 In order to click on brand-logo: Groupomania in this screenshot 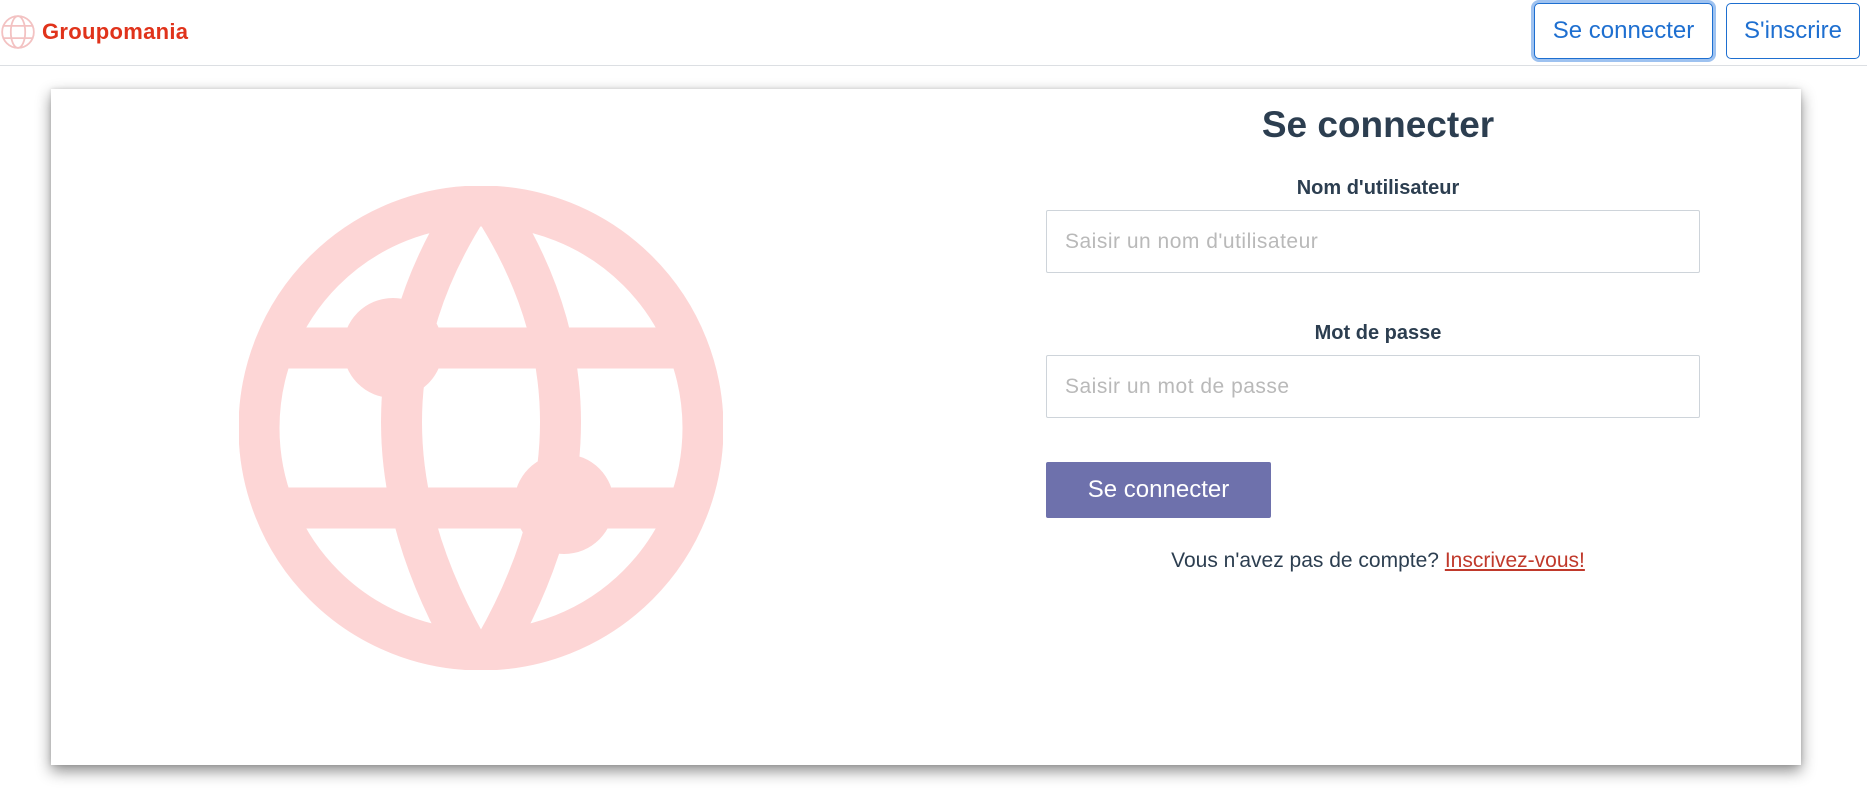, I will do `click(94, 32)`.